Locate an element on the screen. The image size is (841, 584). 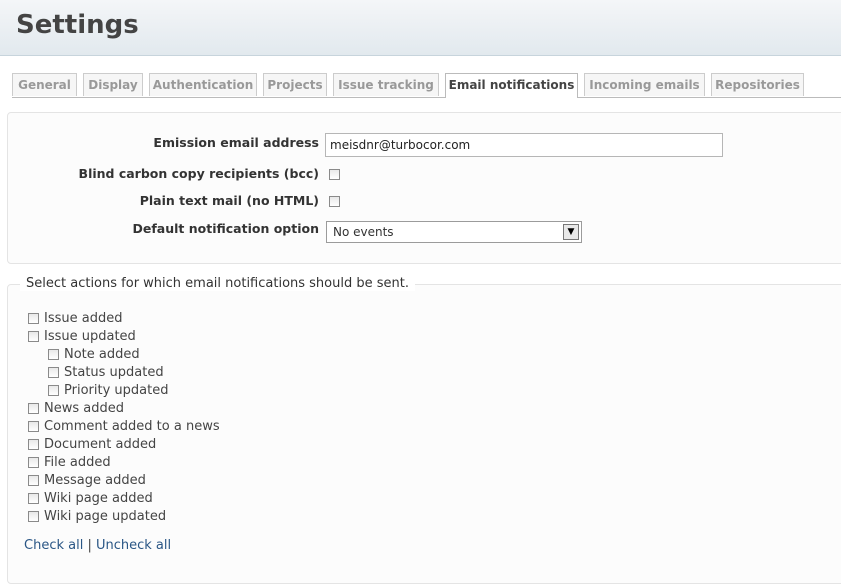
tab-repositories: Repositories is located at coordinates (757, 84).